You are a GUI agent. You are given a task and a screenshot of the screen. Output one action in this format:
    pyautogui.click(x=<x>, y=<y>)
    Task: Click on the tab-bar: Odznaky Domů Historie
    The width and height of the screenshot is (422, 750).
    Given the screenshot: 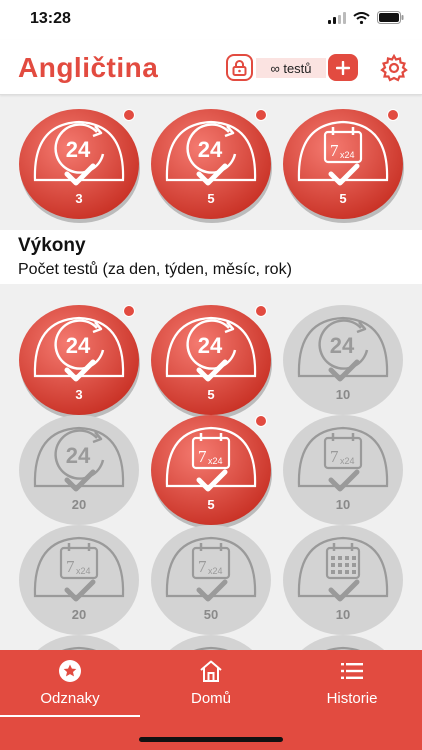 What is the action you would take?
    pyautogui.click(x=211, y=700)
    